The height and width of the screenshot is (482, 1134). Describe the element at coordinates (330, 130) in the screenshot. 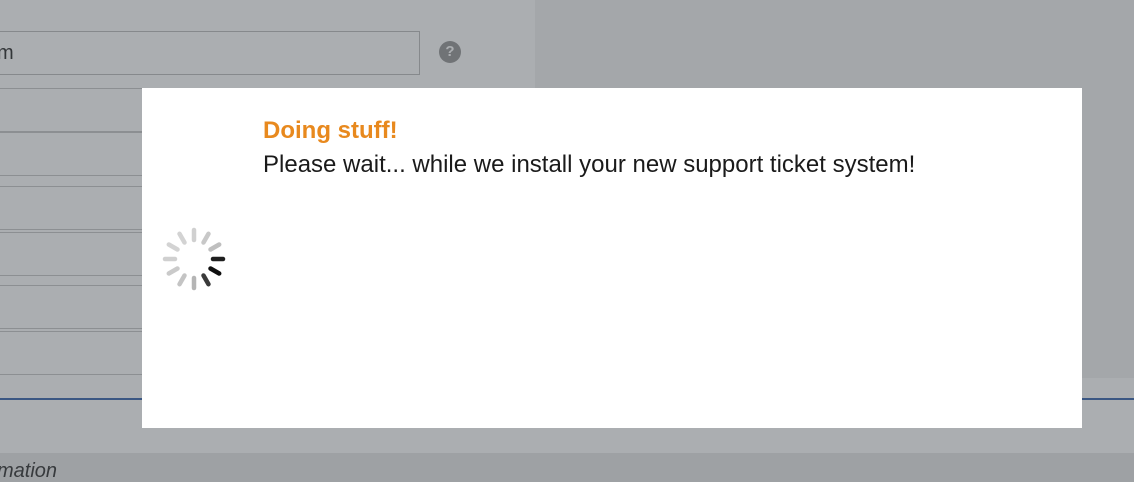

I see `dialog-title: Doing stuff!` at that location.